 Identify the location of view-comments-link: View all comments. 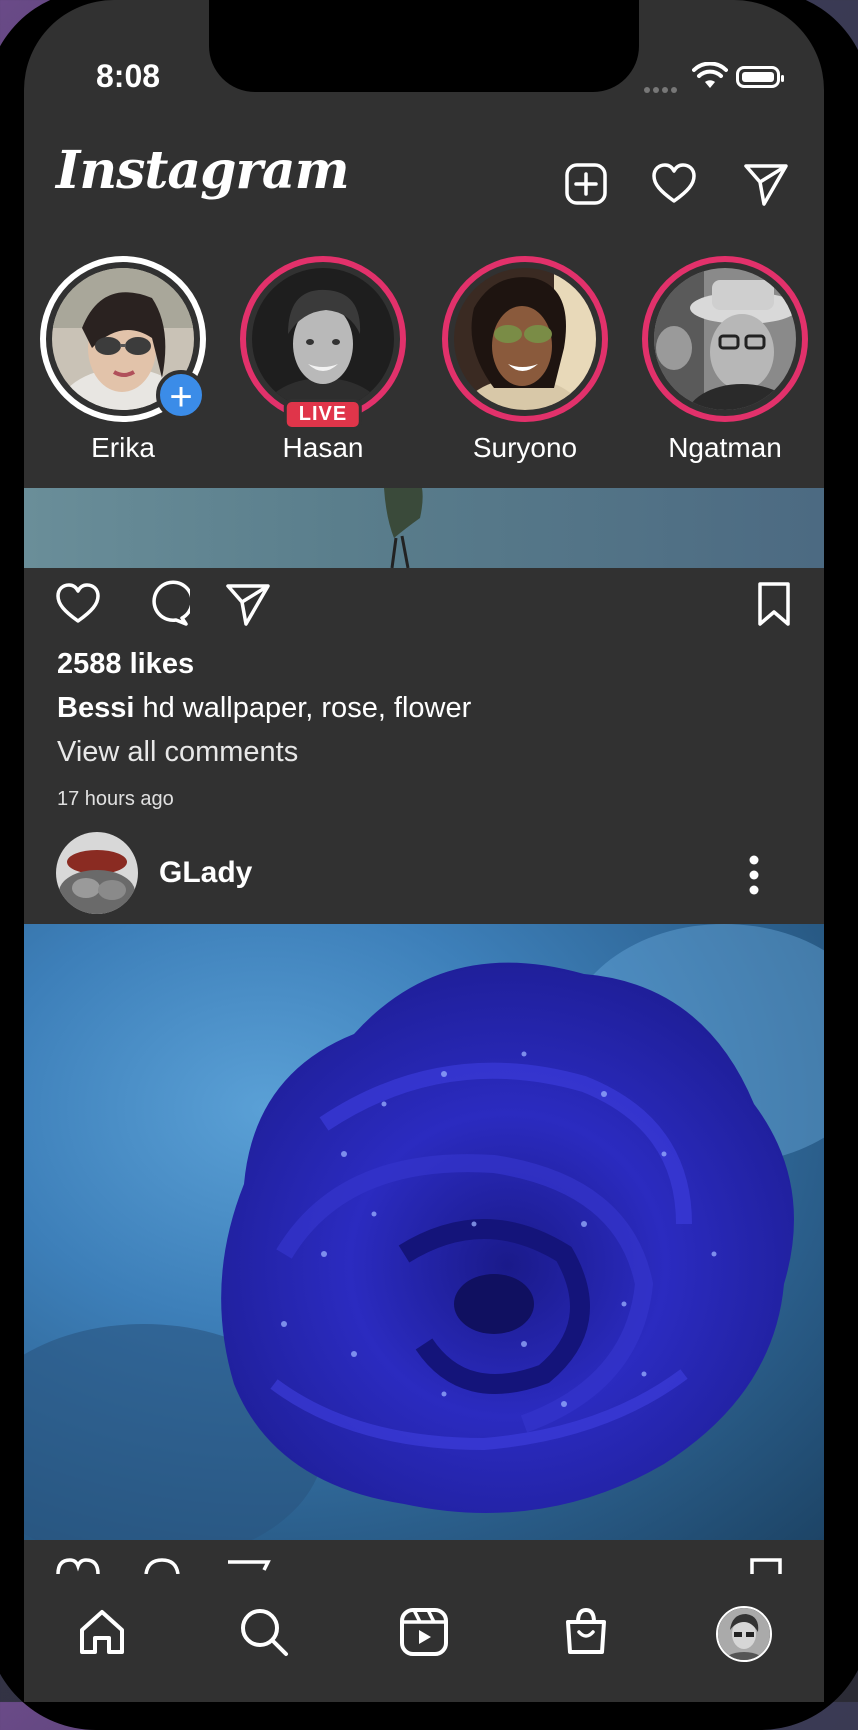
(177, 752).